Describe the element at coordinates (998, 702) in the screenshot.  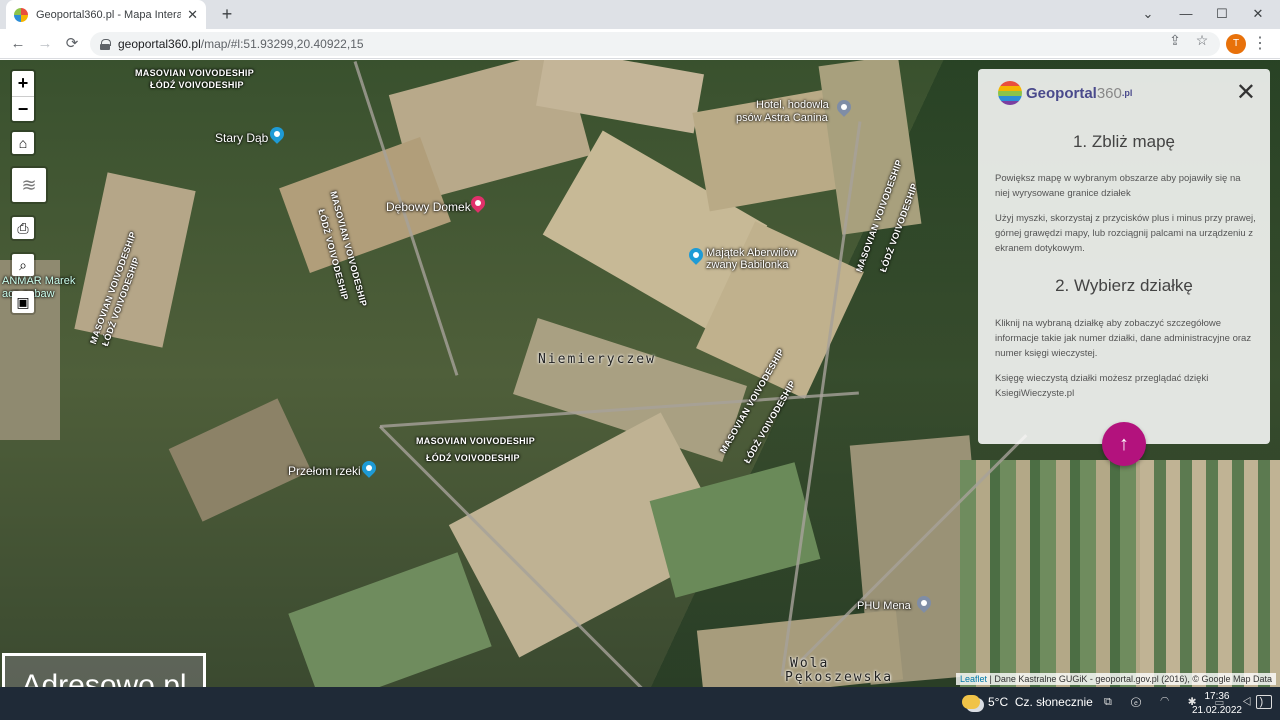
I see `temperature: 5°C` at that location.